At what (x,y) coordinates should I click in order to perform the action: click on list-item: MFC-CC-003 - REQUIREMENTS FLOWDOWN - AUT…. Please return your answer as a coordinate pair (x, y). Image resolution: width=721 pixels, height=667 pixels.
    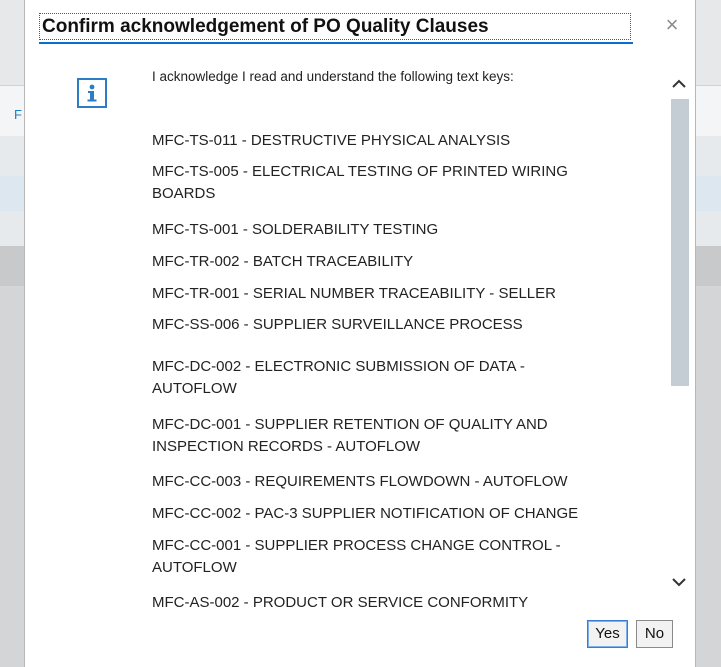
    Looking at the image, I should click on (360, 481).